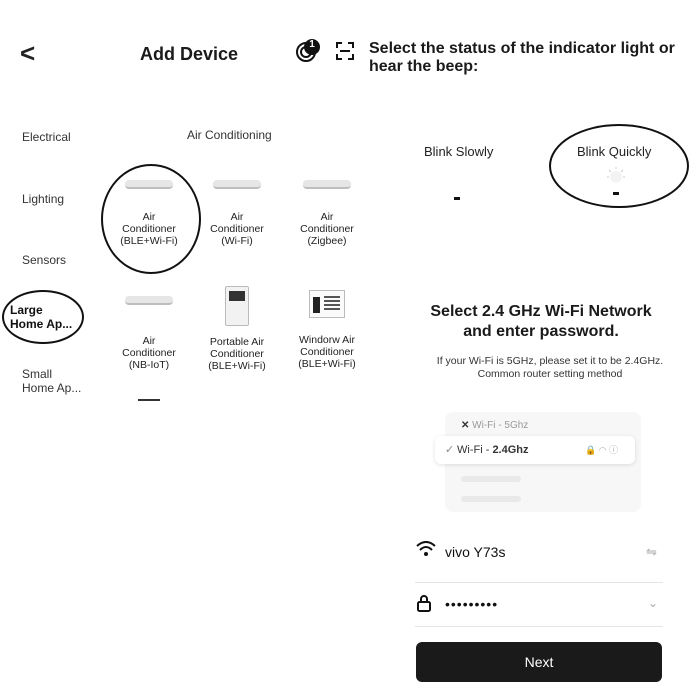 This screenshot has width=699, height=682. What do you see at coordinates (27, 53) in the screenshot?
I see `back-button: <` at bounding box center [27, 53].